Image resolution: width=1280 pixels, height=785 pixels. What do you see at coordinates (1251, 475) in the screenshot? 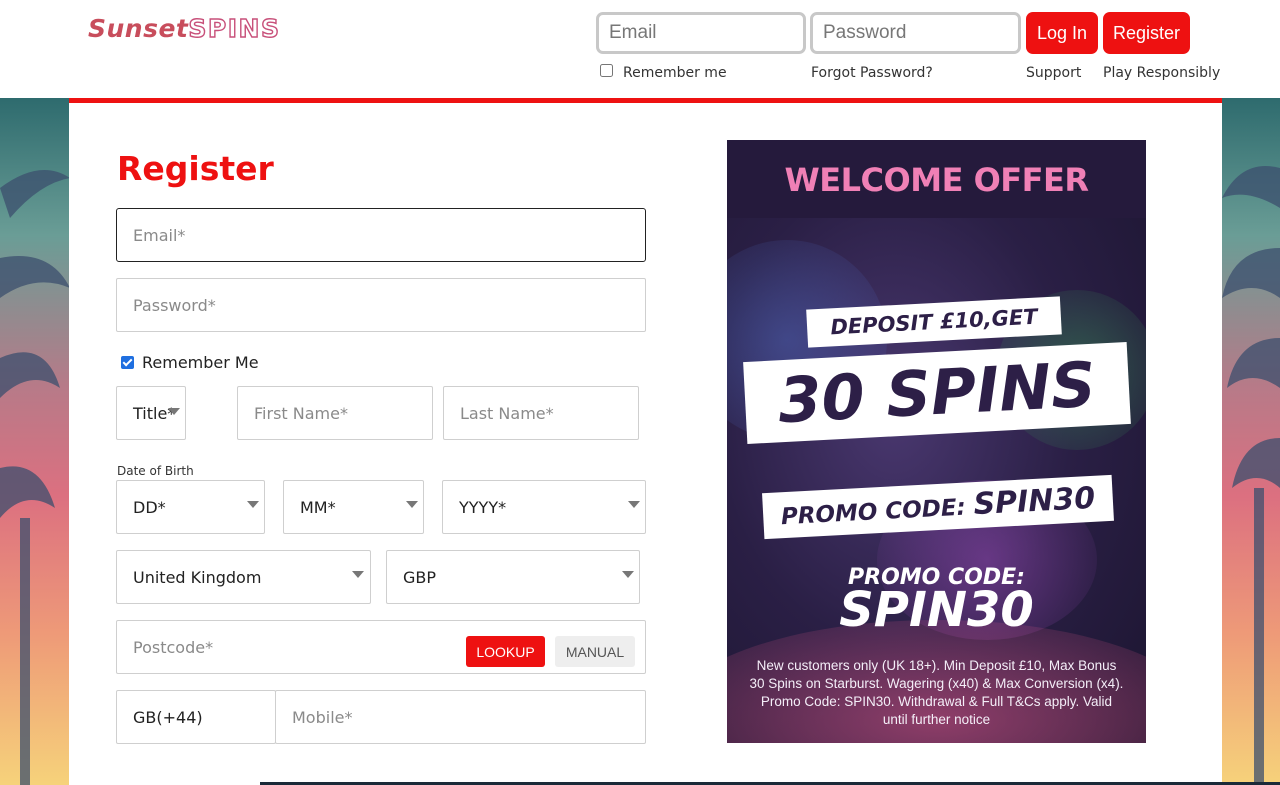
I see `palm-tree-right-icon` at bounding box center [1251, 475].